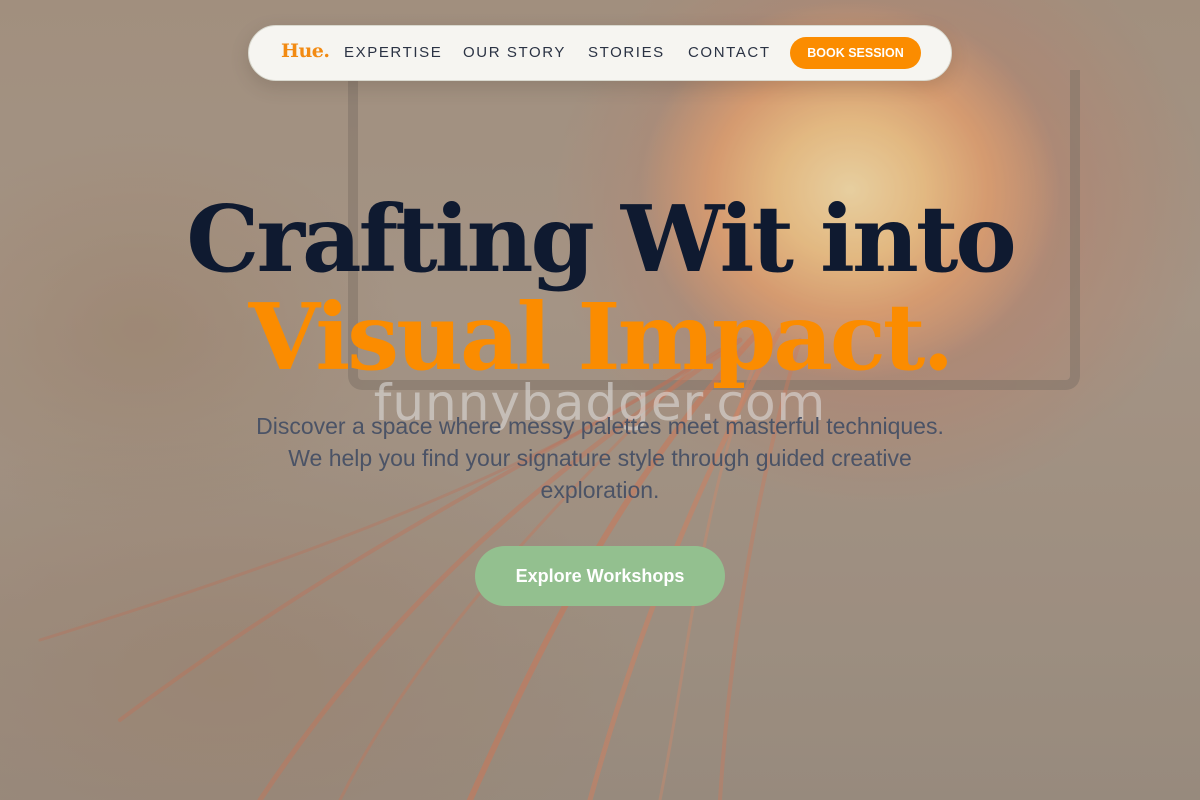 Image resolution: width=1200 pixels, height=800 pixels. Describe the element at coordinates (305, 51) in the screenshot. I see `brand-logo: Hue.` at that location.